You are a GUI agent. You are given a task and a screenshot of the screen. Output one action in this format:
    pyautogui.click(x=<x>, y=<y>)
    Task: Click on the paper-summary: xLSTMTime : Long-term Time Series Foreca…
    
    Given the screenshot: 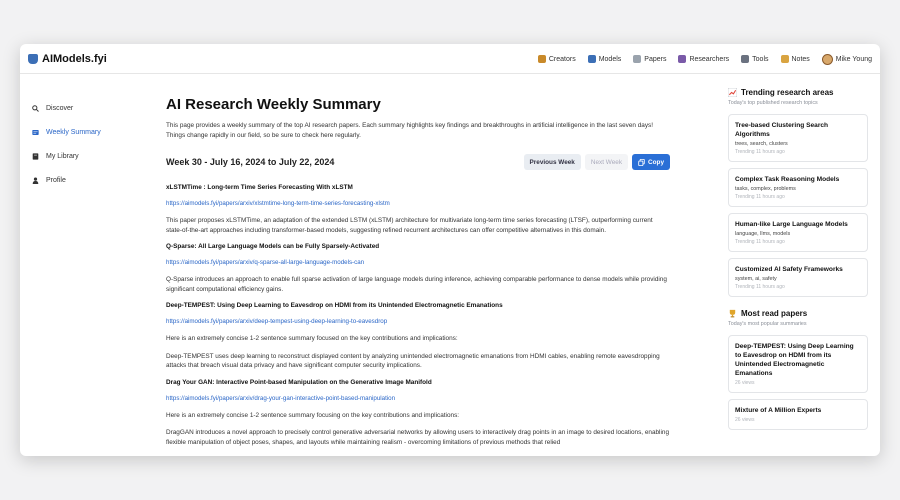 What is the action you would take?
    pyautogui.click(x=418, y=209)
    